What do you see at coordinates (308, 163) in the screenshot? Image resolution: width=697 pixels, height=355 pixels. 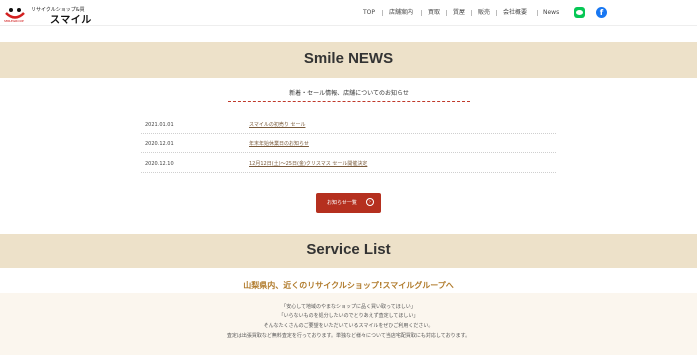 I see `news-link: 12月12日(土)〜25日(金)クリスマス セール開催決定` at bounding box center [308, 163].